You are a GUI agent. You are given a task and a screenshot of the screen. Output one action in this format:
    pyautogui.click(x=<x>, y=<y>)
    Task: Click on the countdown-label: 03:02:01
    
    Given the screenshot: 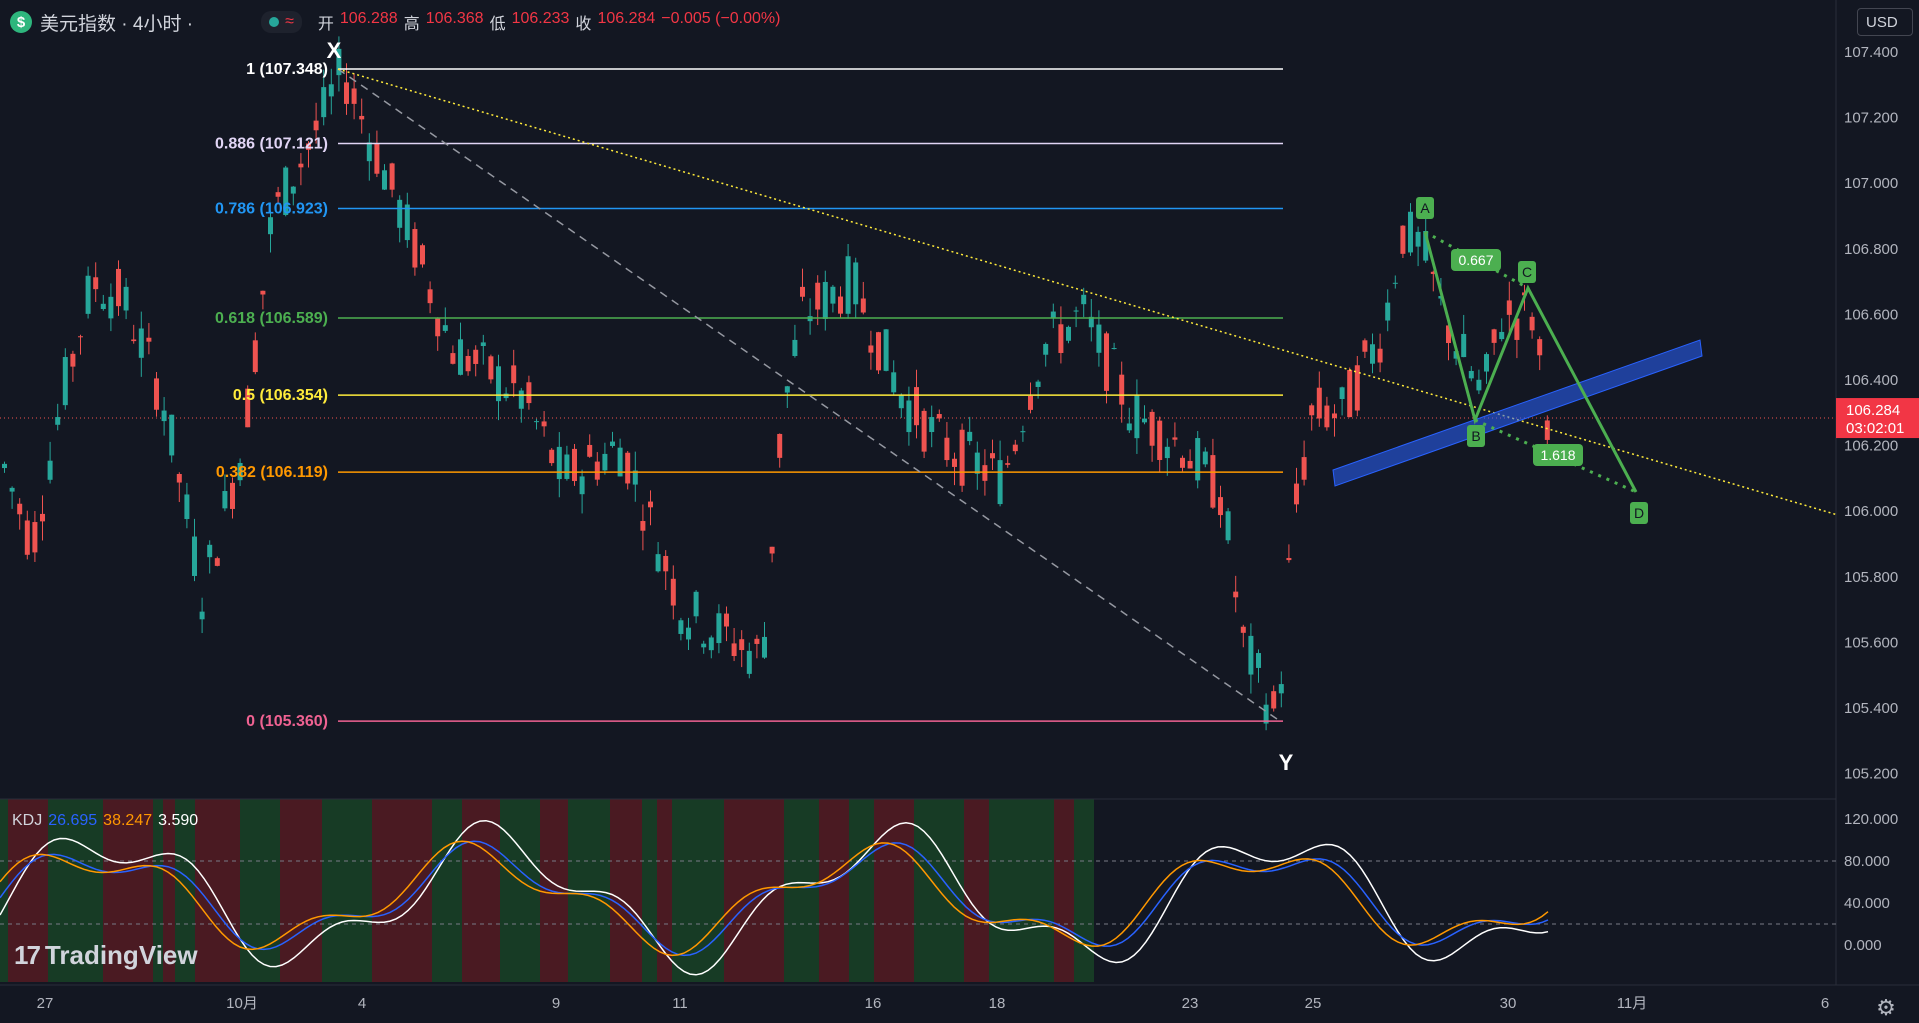 What is the action you would take?
    pyautogui.click(x=1875, y=428)
    